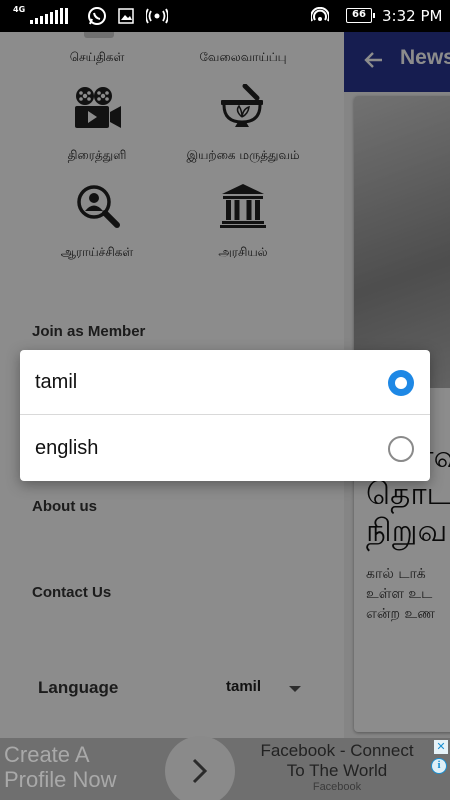 Image resolution: width=450 pixels, height=800 pixels. Describe the element at coordinates (412, 16) in the screenshot. I see `clock: 3:32 PM` at that location.